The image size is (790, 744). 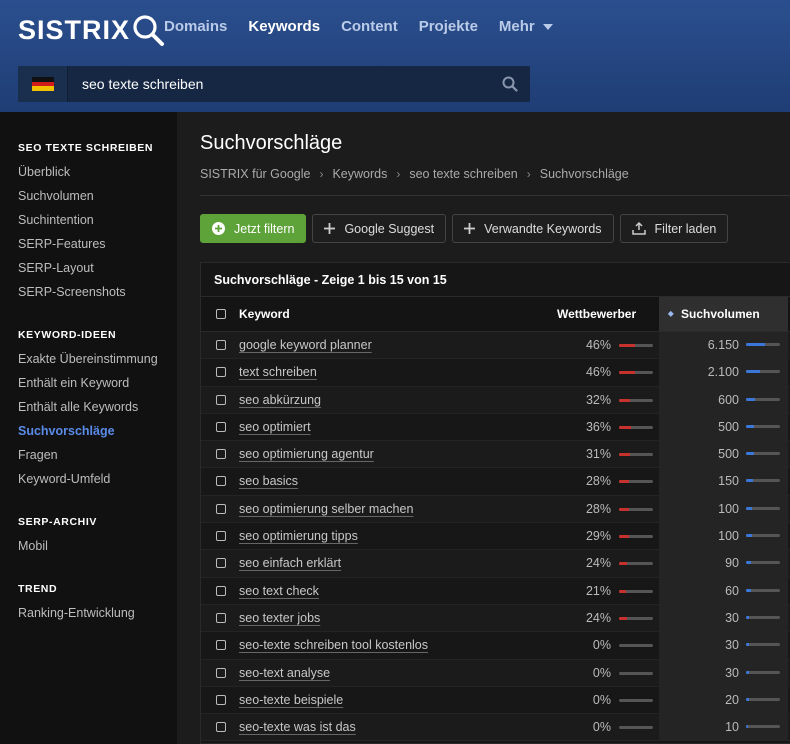 I want to click on column-header-competition: Wettbewerber, so click(x=596, y=314).